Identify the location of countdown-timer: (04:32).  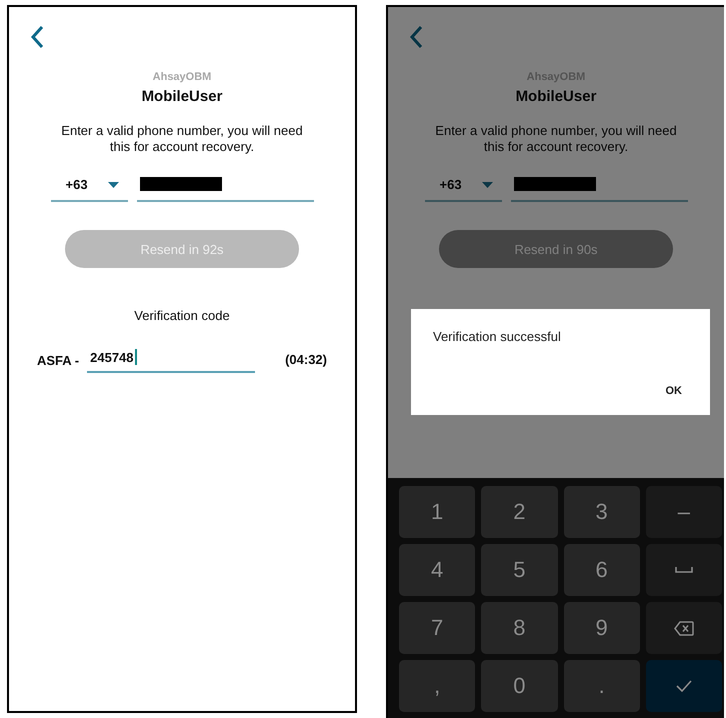
(306, 360).